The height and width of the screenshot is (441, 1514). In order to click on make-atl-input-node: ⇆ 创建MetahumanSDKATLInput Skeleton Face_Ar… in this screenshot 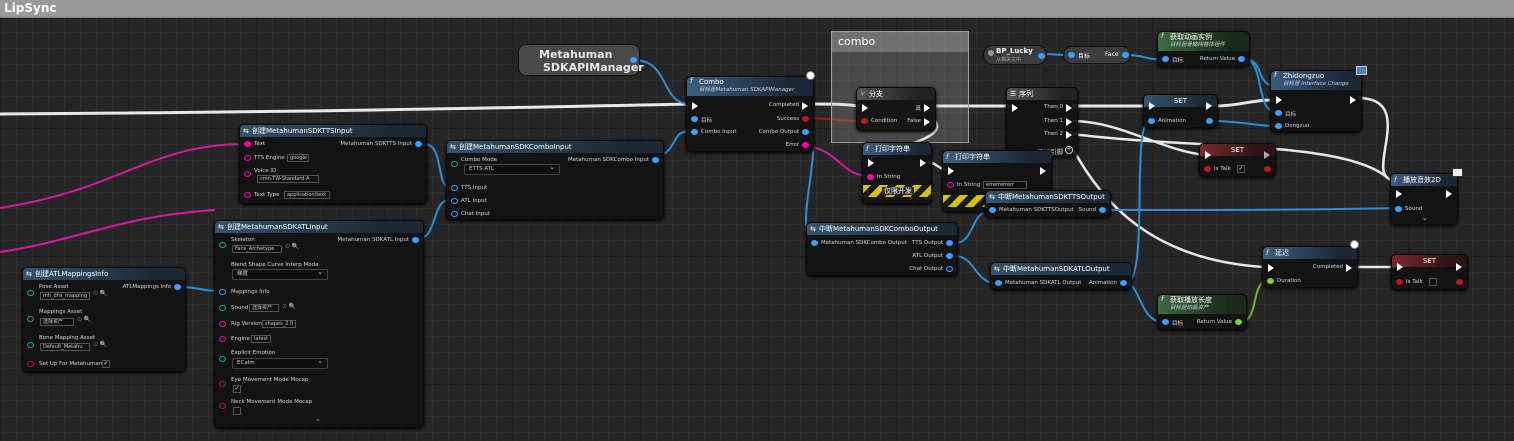, I will do `click(319, 324)`.